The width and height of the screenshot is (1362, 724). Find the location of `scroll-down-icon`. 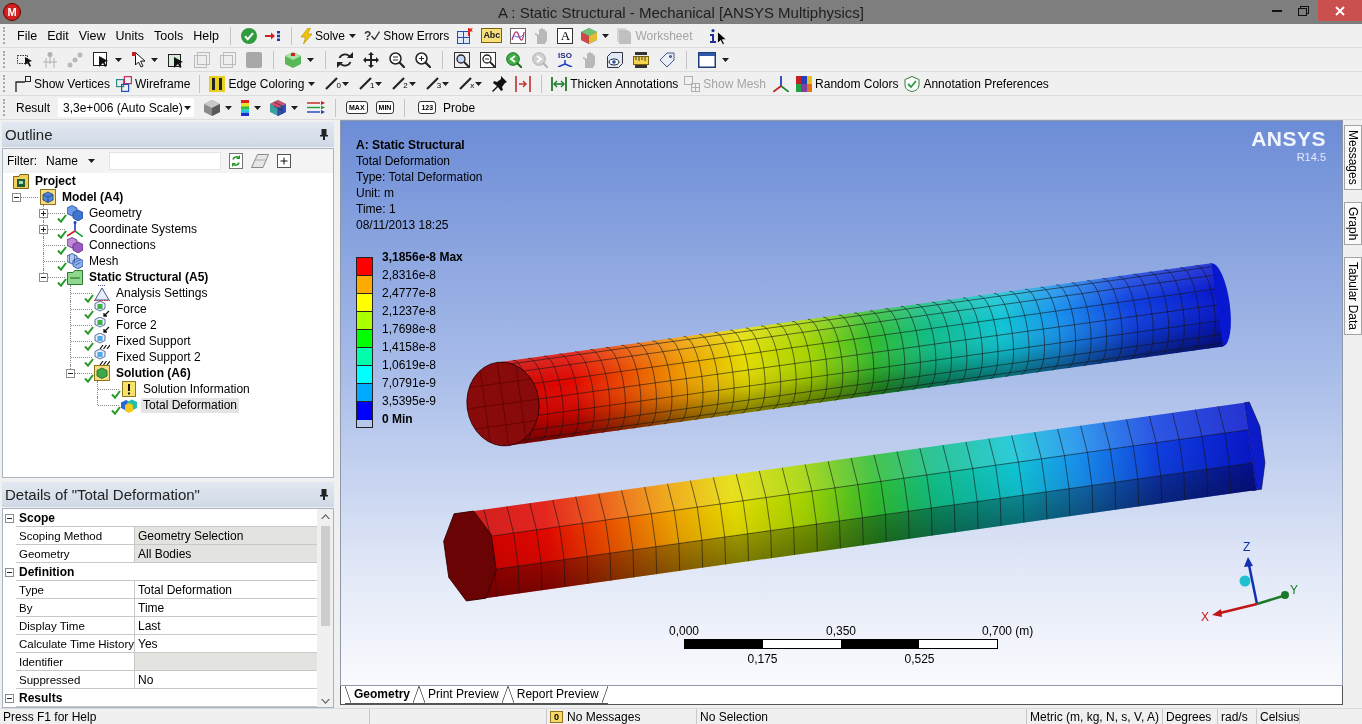

scroll-down-icon is located at coordinates (325, 701).